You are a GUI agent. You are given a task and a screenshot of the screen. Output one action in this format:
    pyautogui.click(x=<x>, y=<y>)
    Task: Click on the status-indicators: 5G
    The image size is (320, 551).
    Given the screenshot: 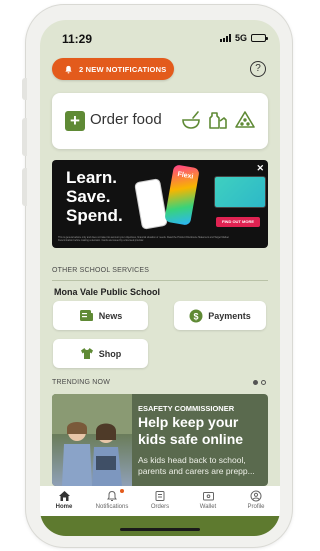 What is the action you would take?
    pyautogui.click(x=243, y=38)
    